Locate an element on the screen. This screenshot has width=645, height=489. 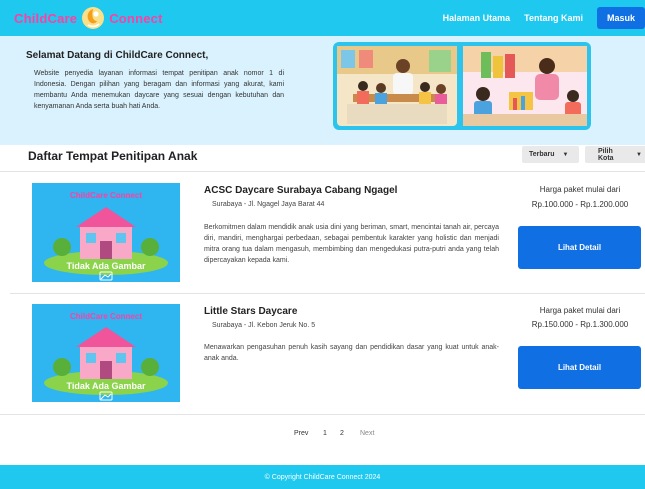
login-button: Masuk is located at coordinates (620, 18).